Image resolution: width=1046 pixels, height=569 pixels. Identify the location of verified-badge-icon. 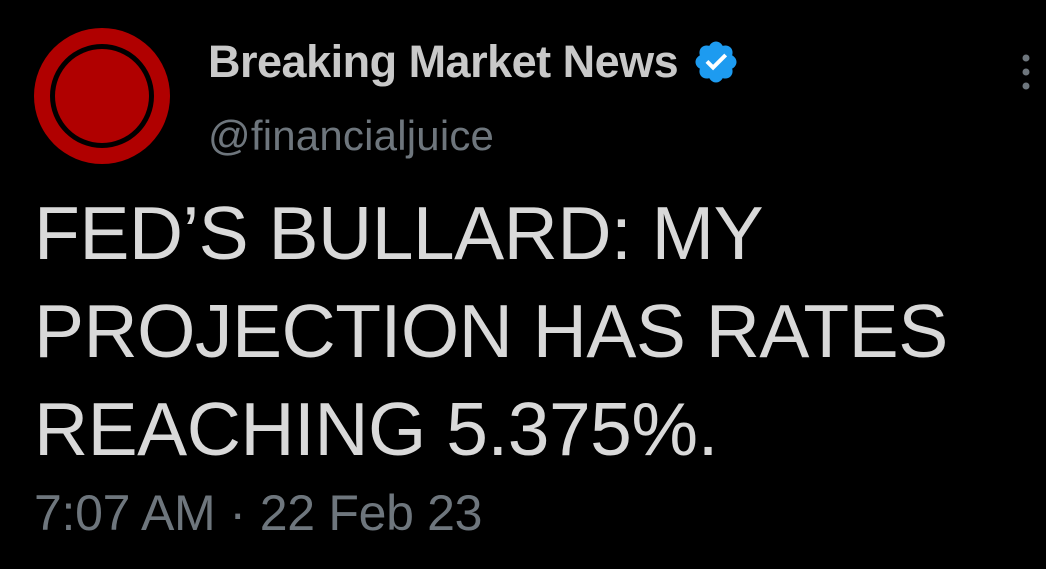
(716, 62).